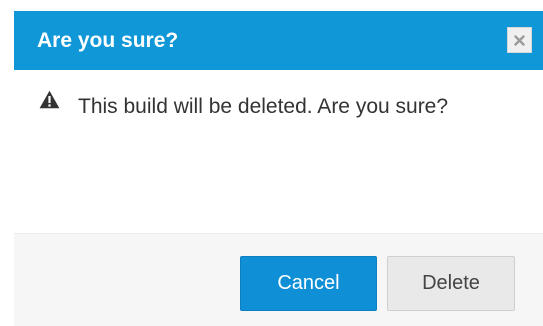 The image size is (543, 326). What do you see at coordinates (451, 283) in the screenshot?
I see `delete-button: Delete` at bounding box center [451, 283].